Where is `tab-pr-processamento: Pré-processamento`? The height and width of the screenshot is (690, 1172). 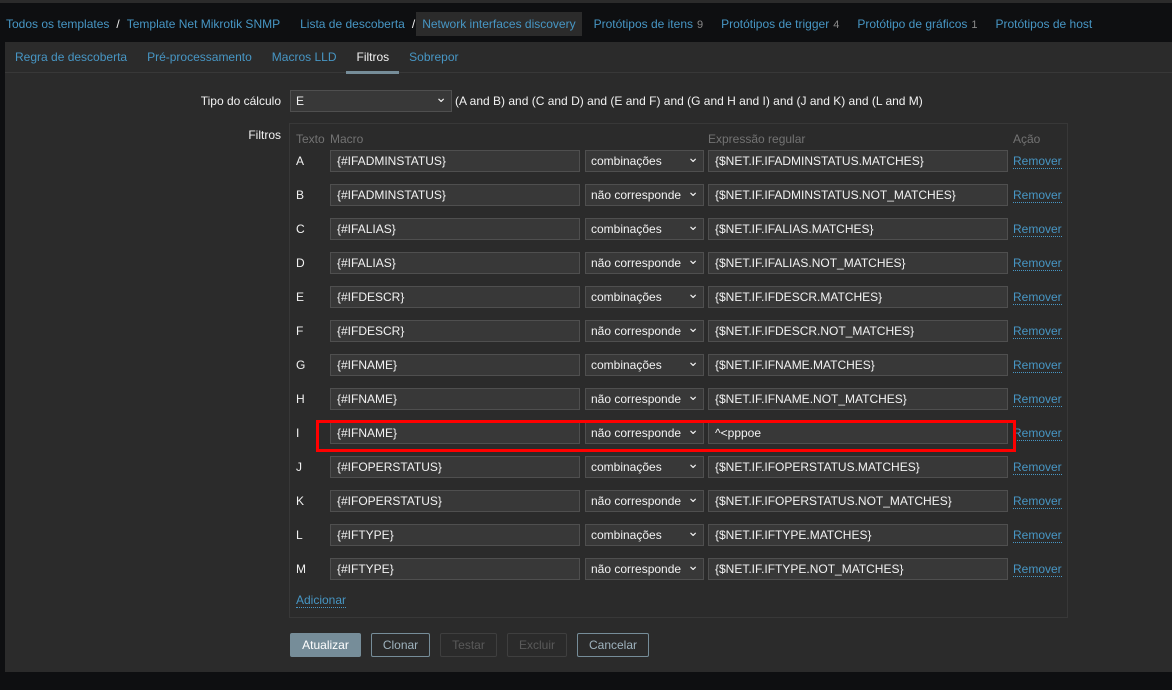 tab-pr-processamento: Pré-processamento is located at coordinates (199, 57).